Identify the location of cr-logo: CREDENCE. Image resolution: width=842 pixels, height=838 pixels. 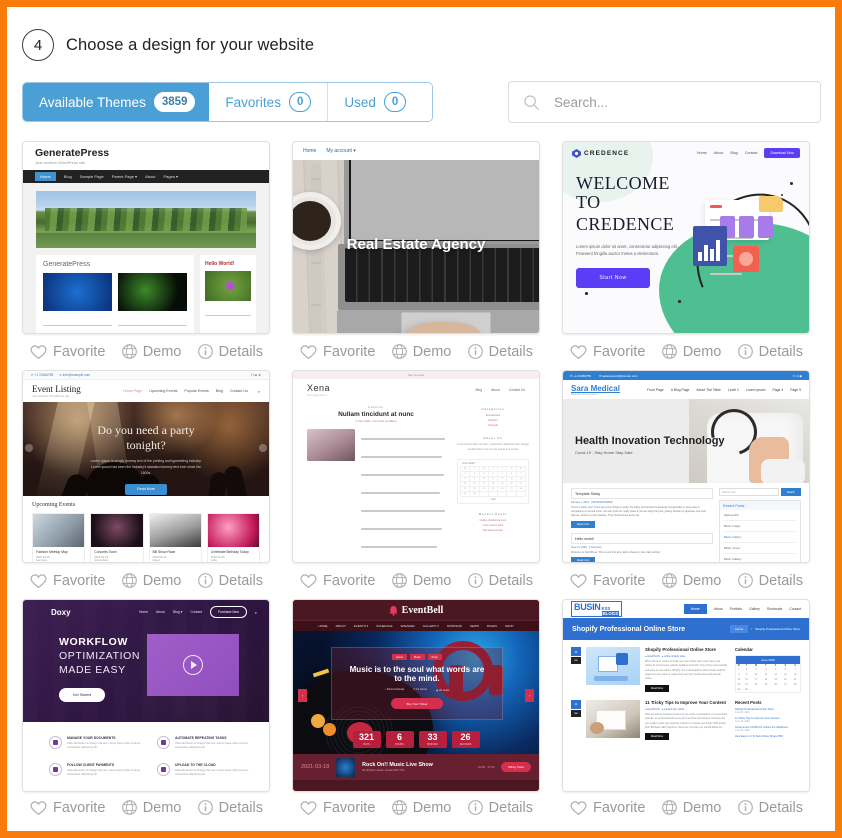
(607, 153).